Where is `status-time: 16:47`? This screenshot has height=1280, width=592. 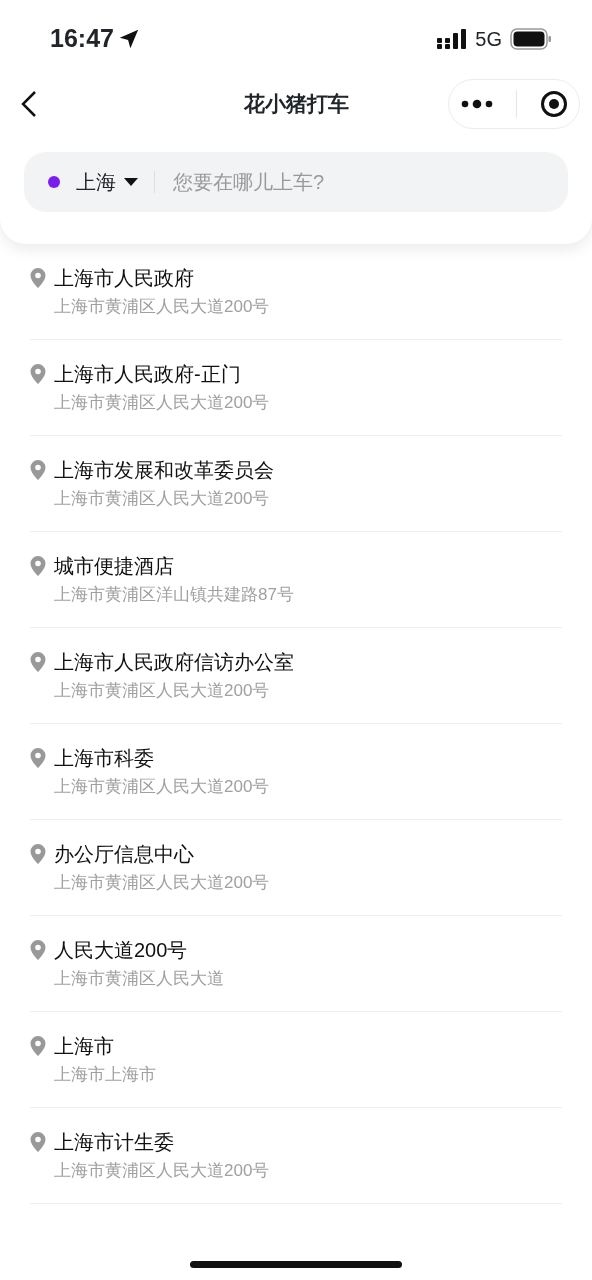 status-time: 16:47 is located at coordinates (82, 39).